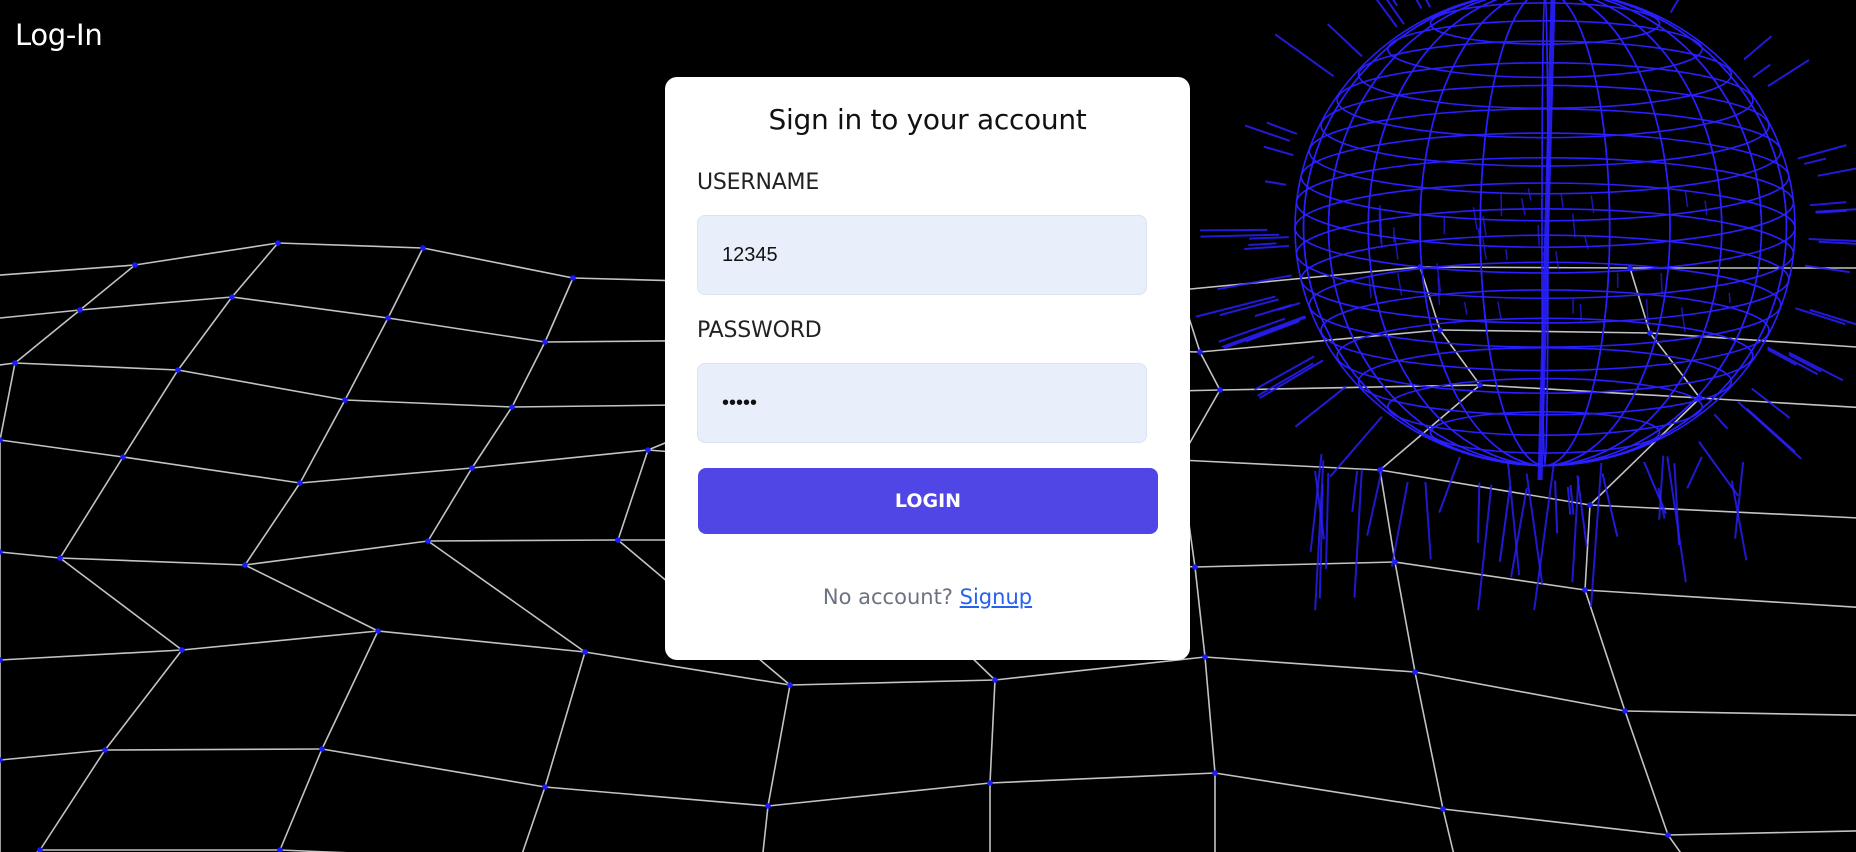  I want to click on login-button: LOGIN, so click(928, 501).